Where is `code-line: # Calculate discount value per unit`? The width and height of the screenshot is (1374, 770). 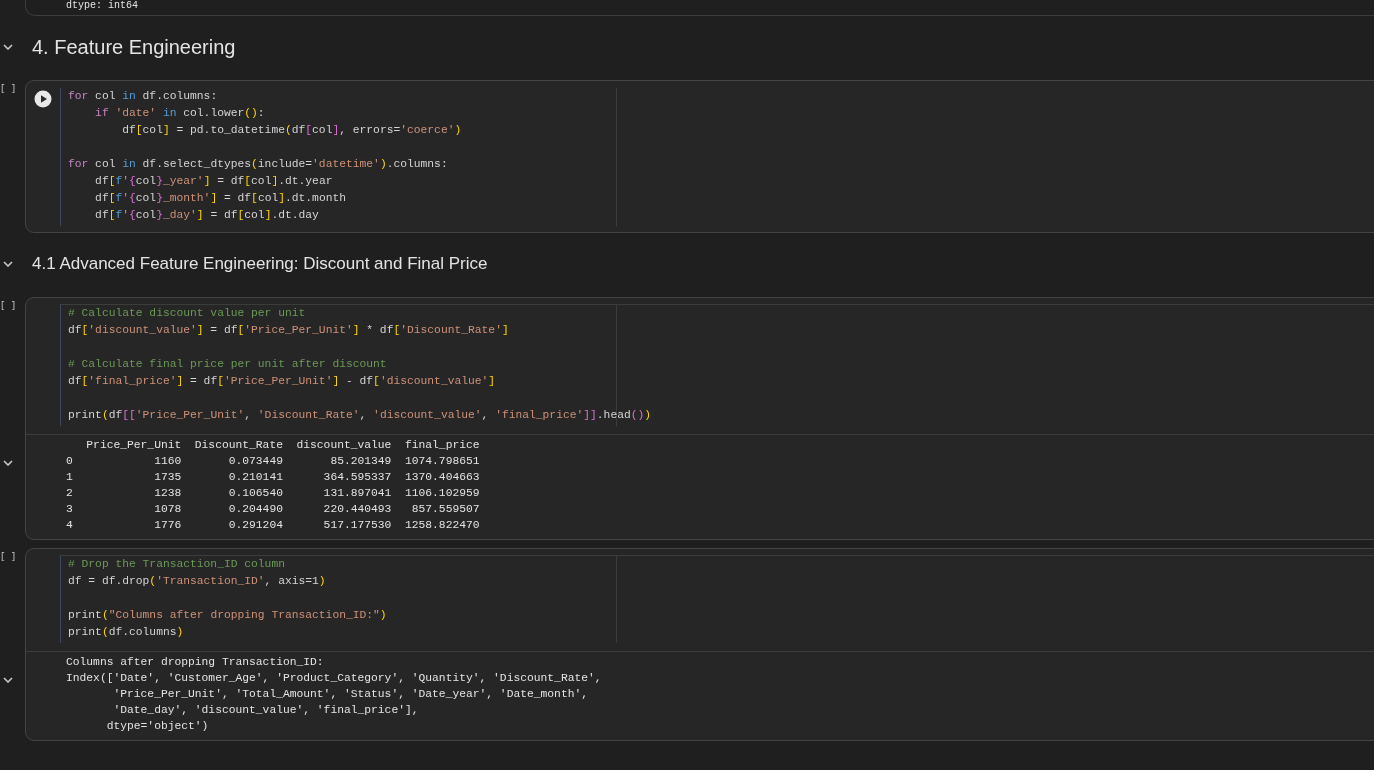 code-line: # Calculate discount value per unit is located at coordinates (187, 313).